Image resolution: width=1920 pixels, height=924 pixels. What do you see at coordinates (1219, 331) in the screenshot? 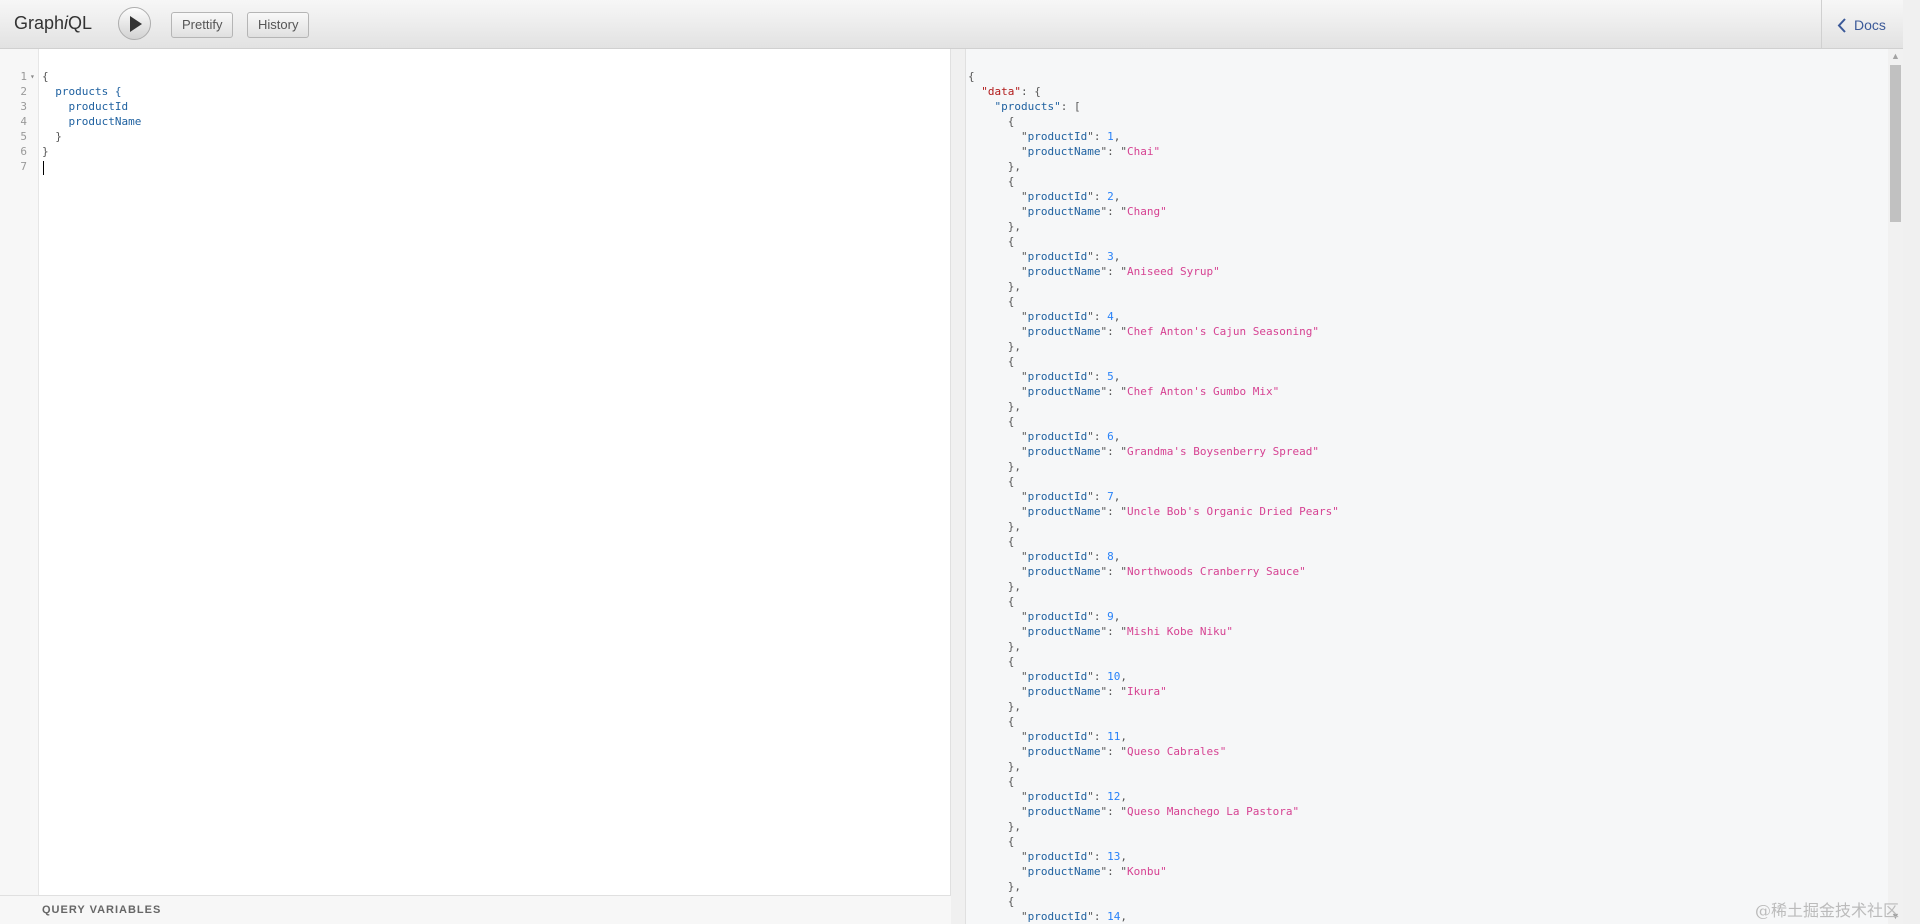
I see `product-name-value: Chef Anton's Cajun Seasoning` at bounding box center [1219, 331].